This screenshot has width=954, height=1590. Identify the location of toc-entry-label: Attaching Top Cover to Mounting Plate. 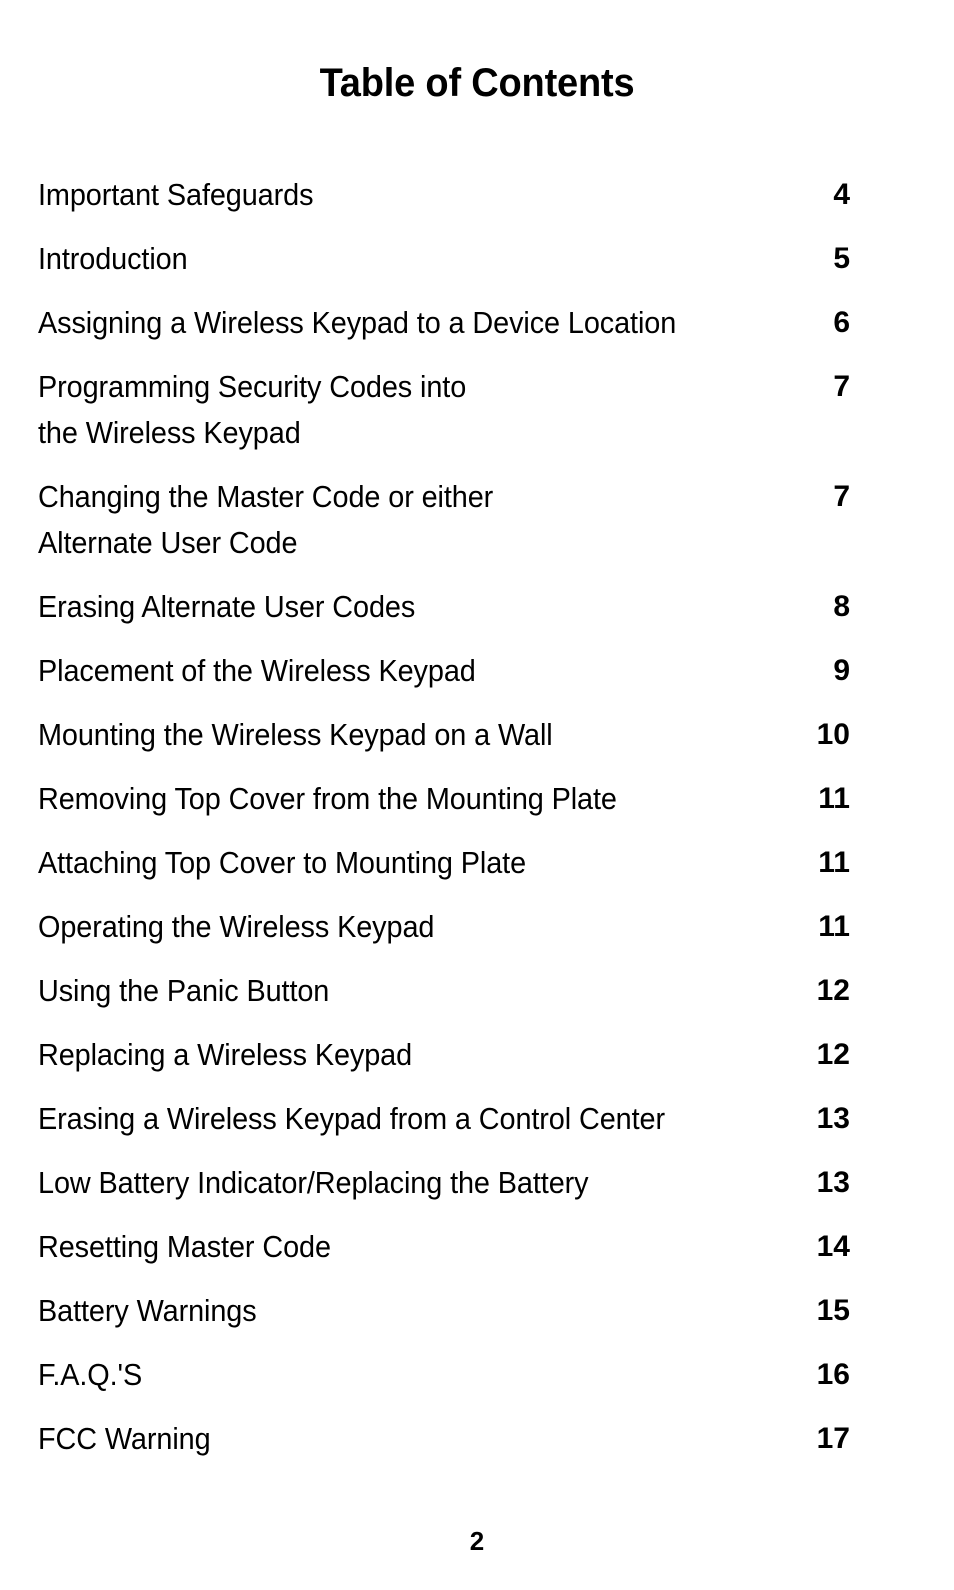
(282, 862).